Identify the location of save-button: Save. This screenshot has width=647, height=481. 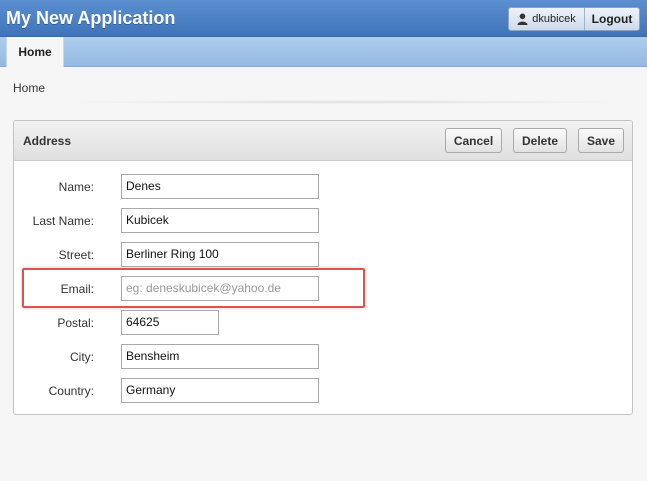
(601, 140).